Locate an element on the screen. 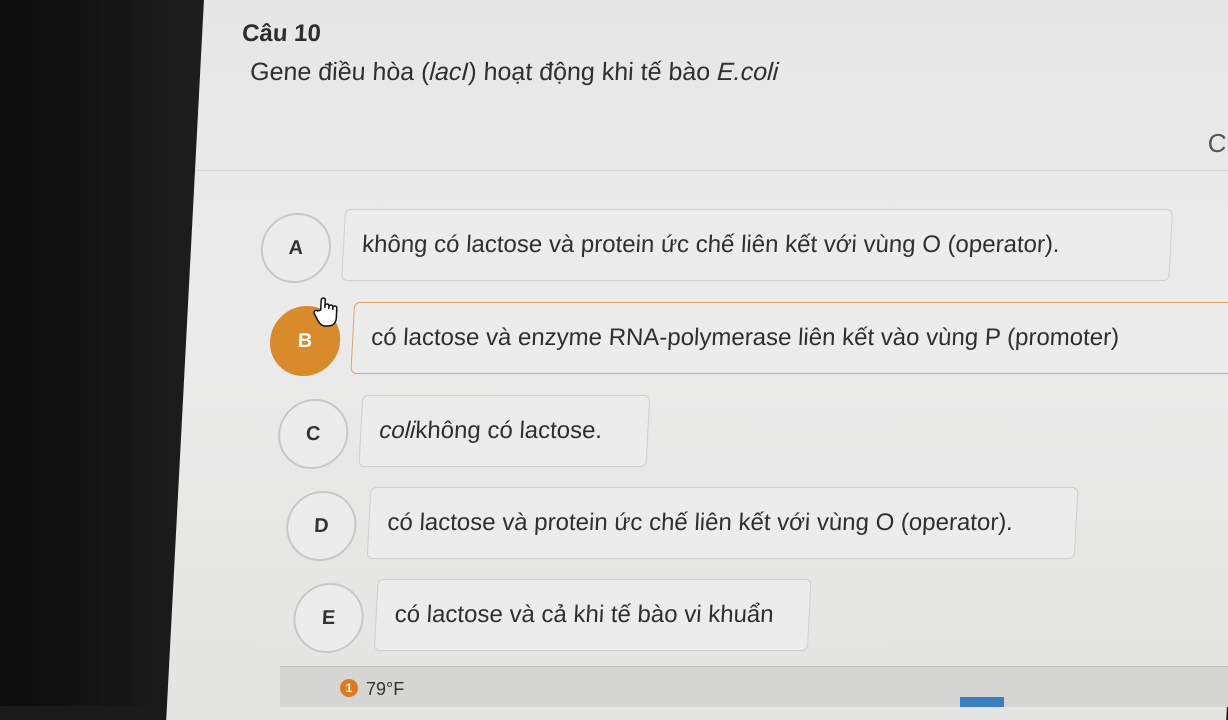 The width and height of the screenshot is (1228, 720). option-text: có lactose và cả khi tế bào vi khuẩn is located at coordinates (592, 615).